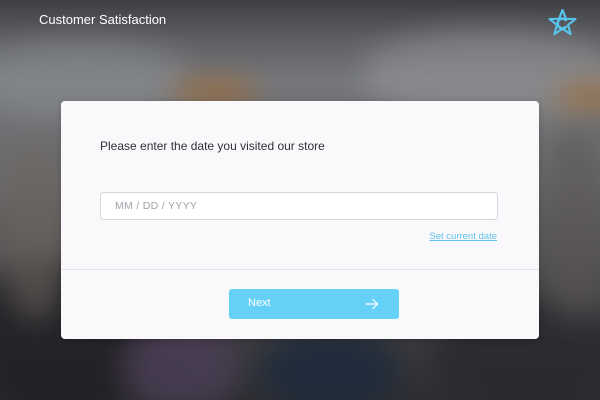 This screenshot has width=600, height=400. I want to click on star-logo-icon, so click(562, 22).